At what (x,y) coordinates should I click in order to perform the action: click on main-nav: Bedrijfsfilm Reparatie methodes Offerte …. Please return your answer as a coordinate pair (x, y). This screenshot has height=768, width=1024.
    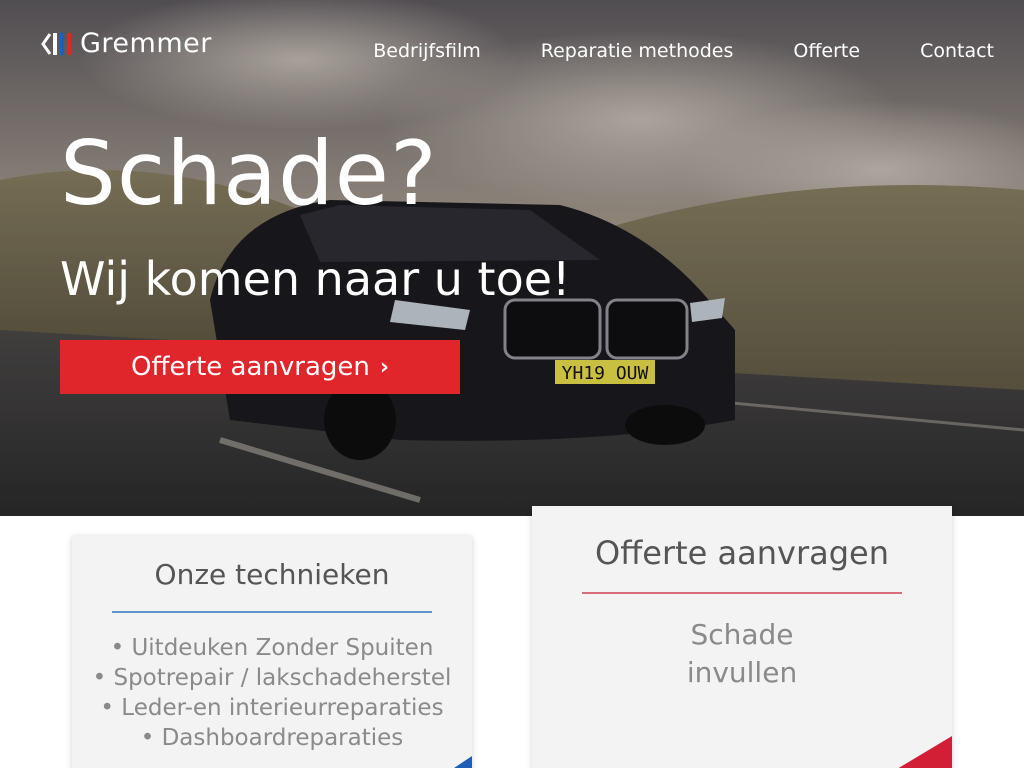
    Looking at the image, I should click on (683, 51).